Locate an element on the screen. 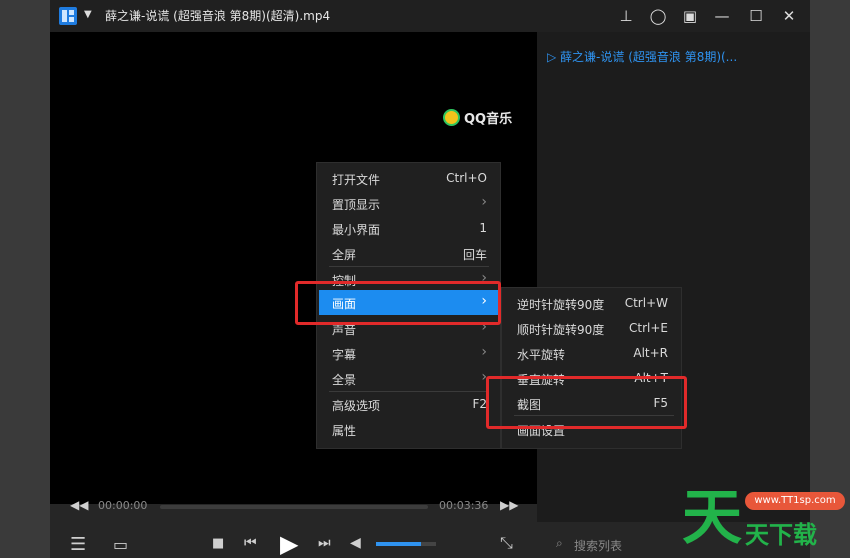  fast-forward-icon: ▶▶ is located at coordinates (509, 505).